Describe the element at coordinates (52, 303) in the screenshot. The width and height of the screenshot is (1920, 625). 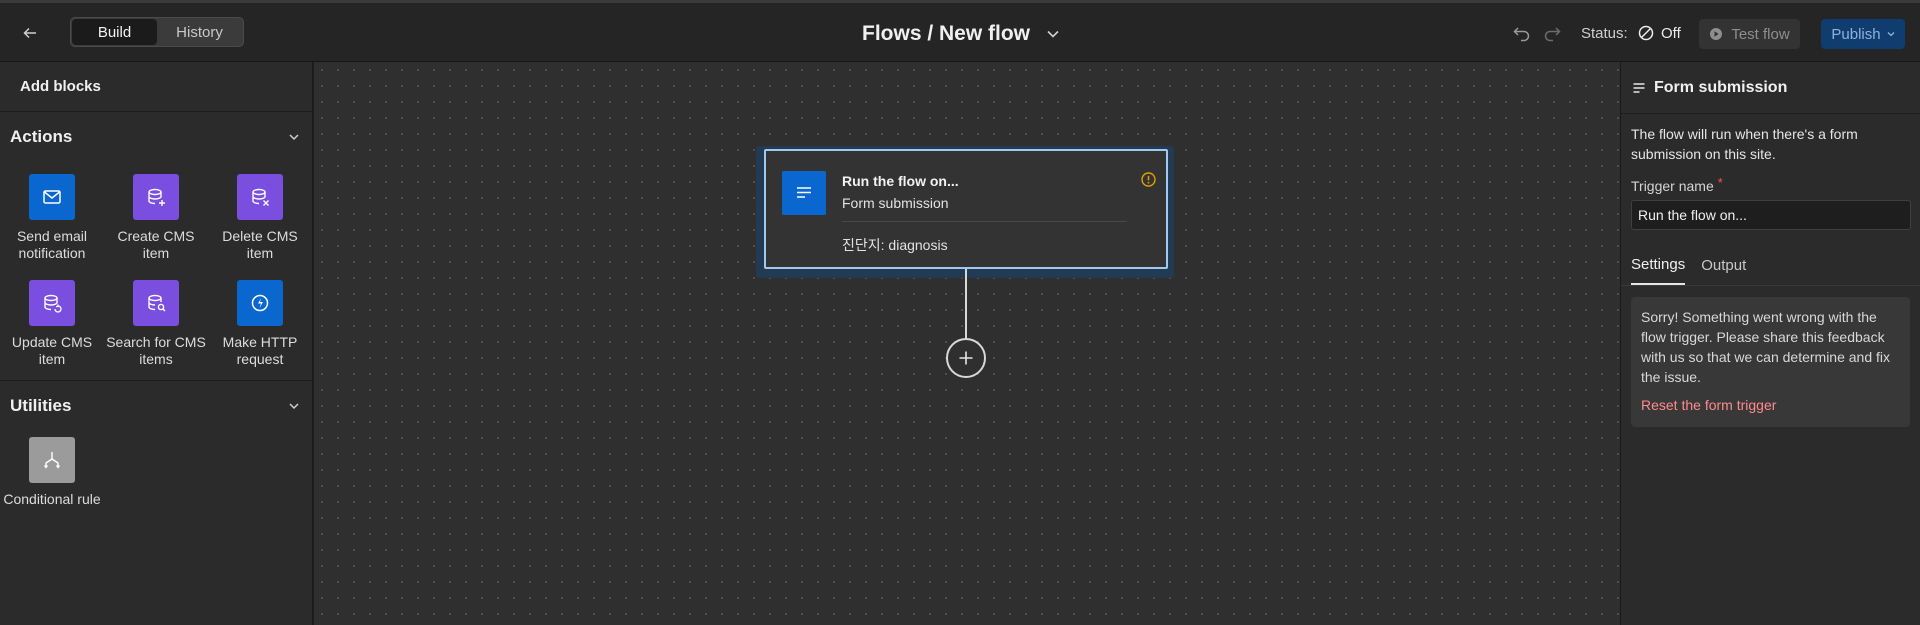
I see `database-update-icon` at that location.